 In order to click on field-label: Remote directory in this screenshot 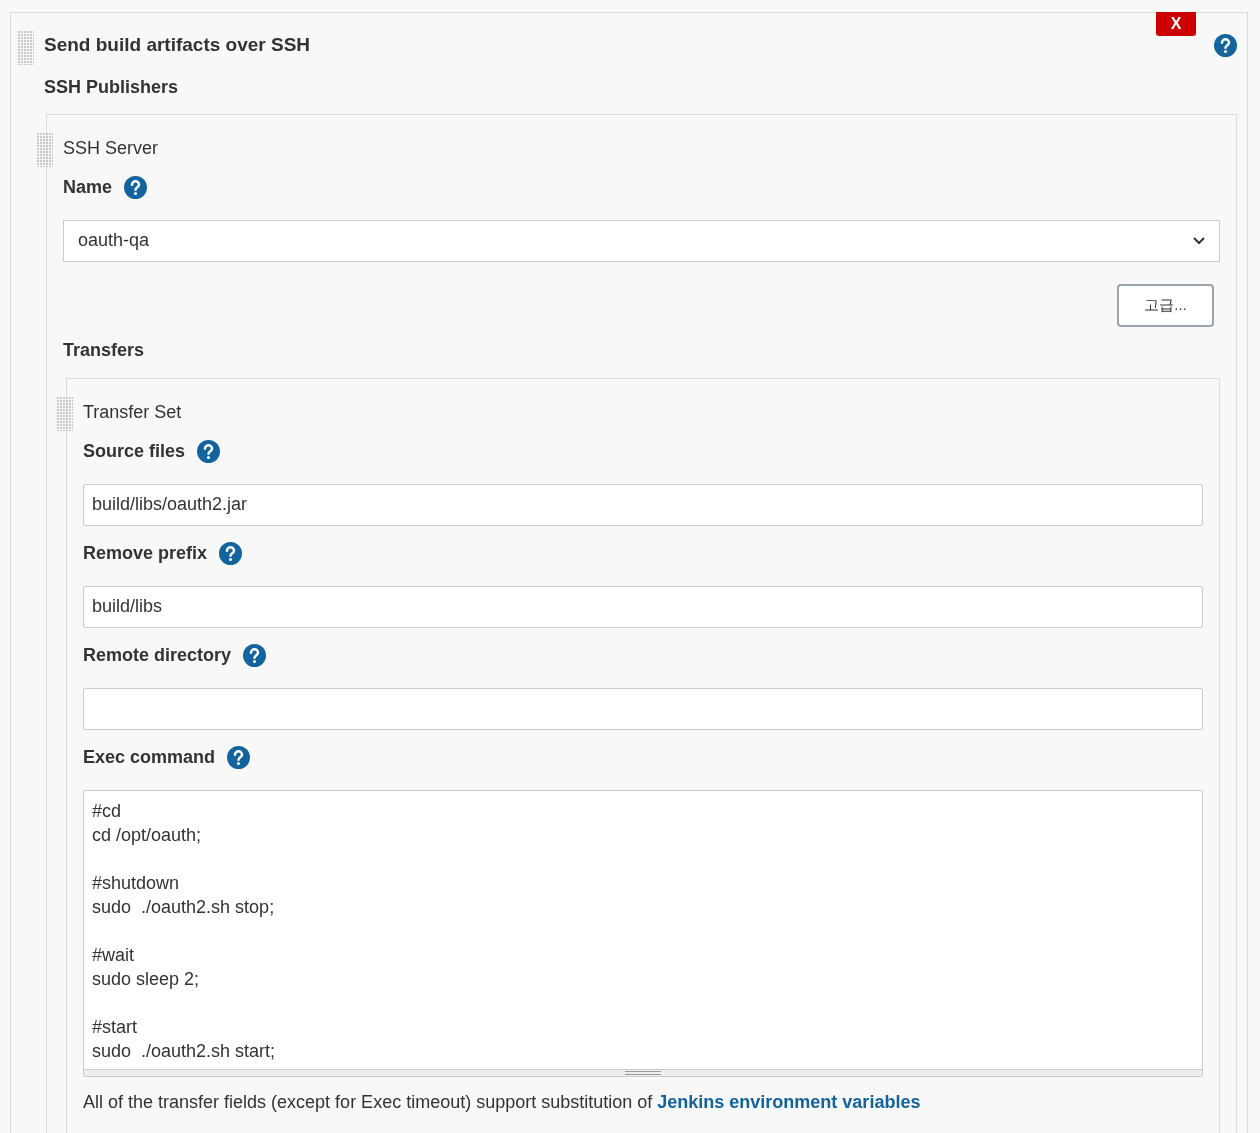, I will do `click(157, 655)`.